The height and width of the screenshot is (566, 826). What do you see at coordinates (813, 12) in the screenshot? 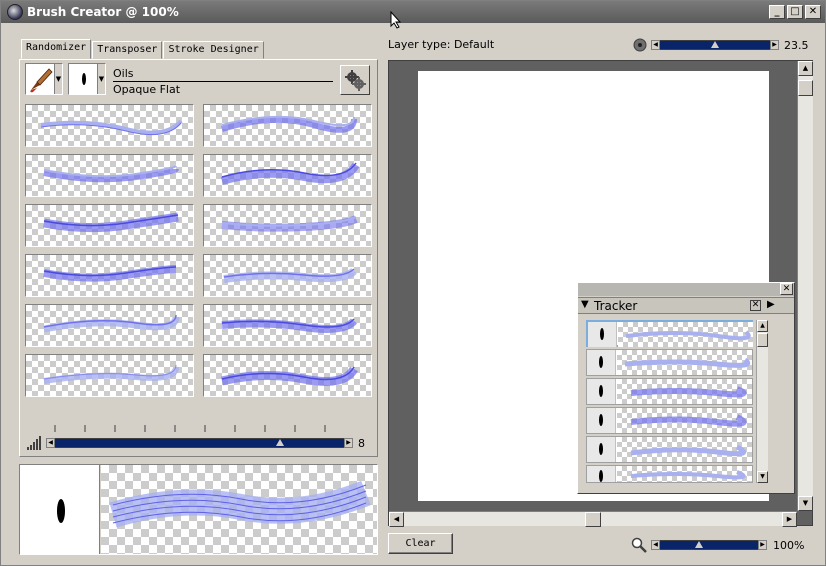
I see `close-button: ✕` at bounding box center [813, 12].